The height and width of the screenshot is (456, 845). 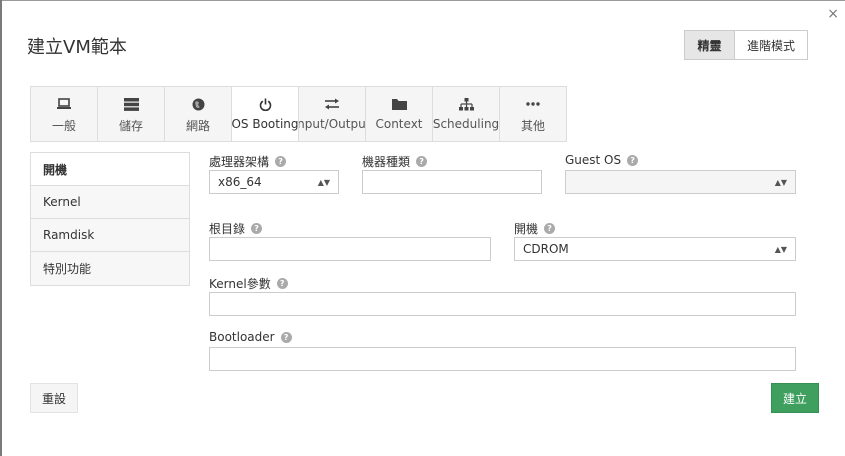 What do you see at coordinates (350, 249) in the screenshot?
I see `root-device-input` at bounding box center [350, 249].